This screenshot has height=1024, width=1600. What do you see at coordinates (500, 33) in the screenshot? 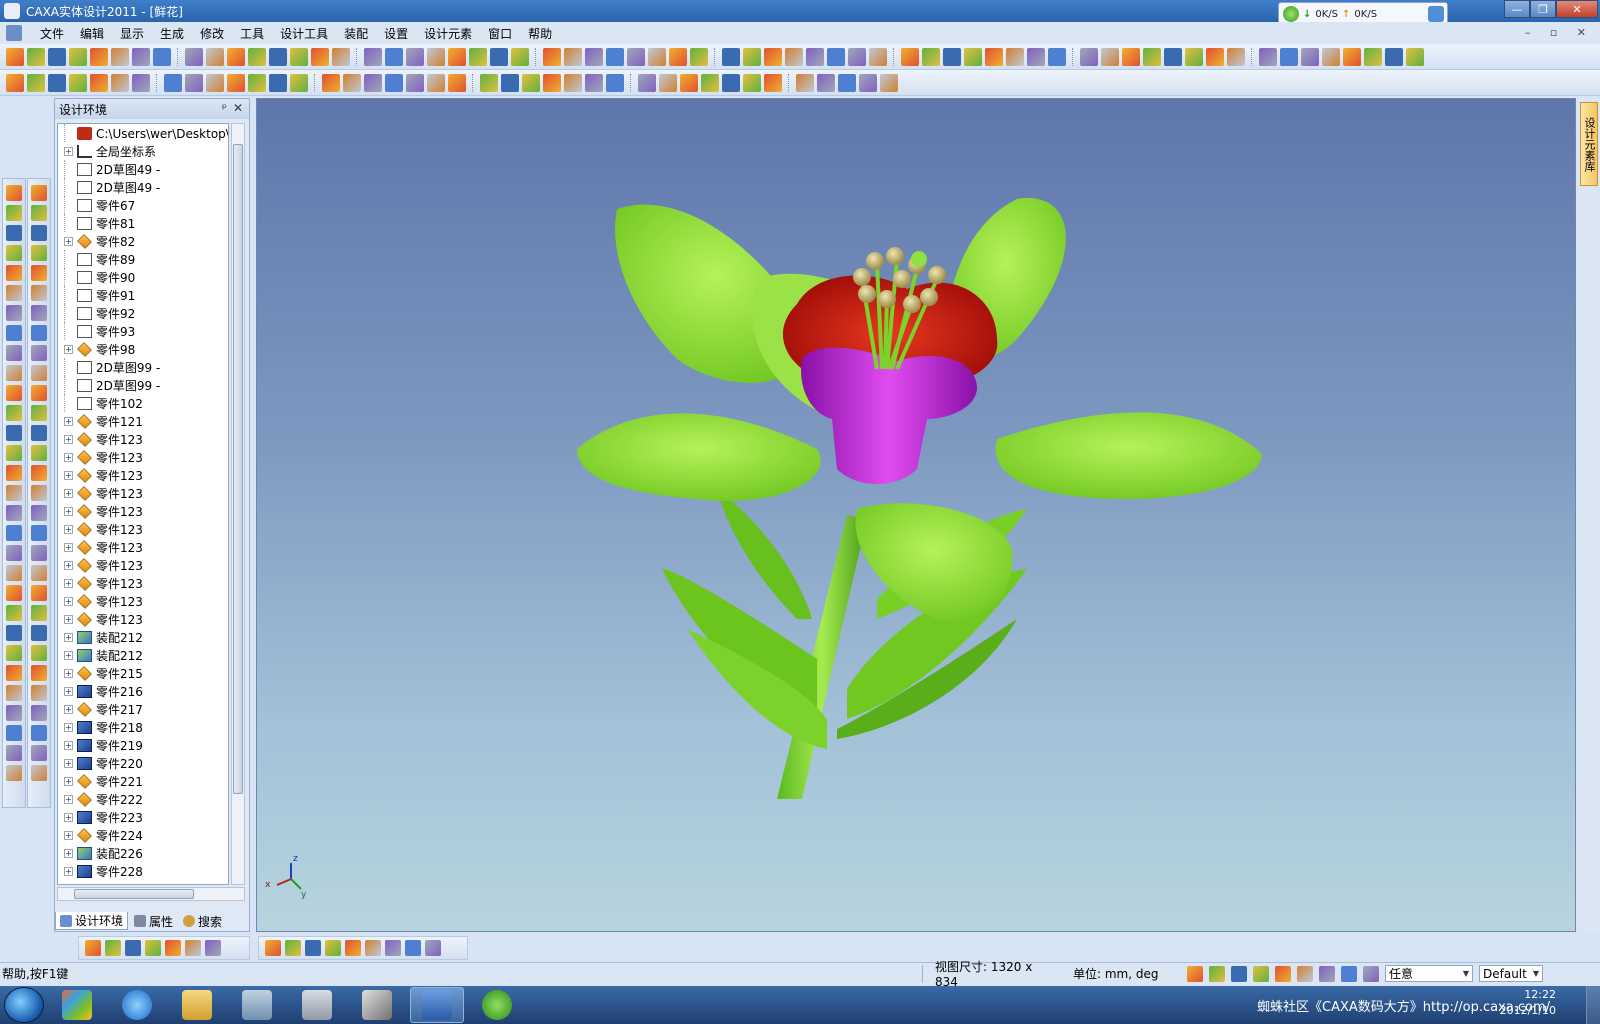
I see `menu-window: 窗口` at bounding box center [500, 33].